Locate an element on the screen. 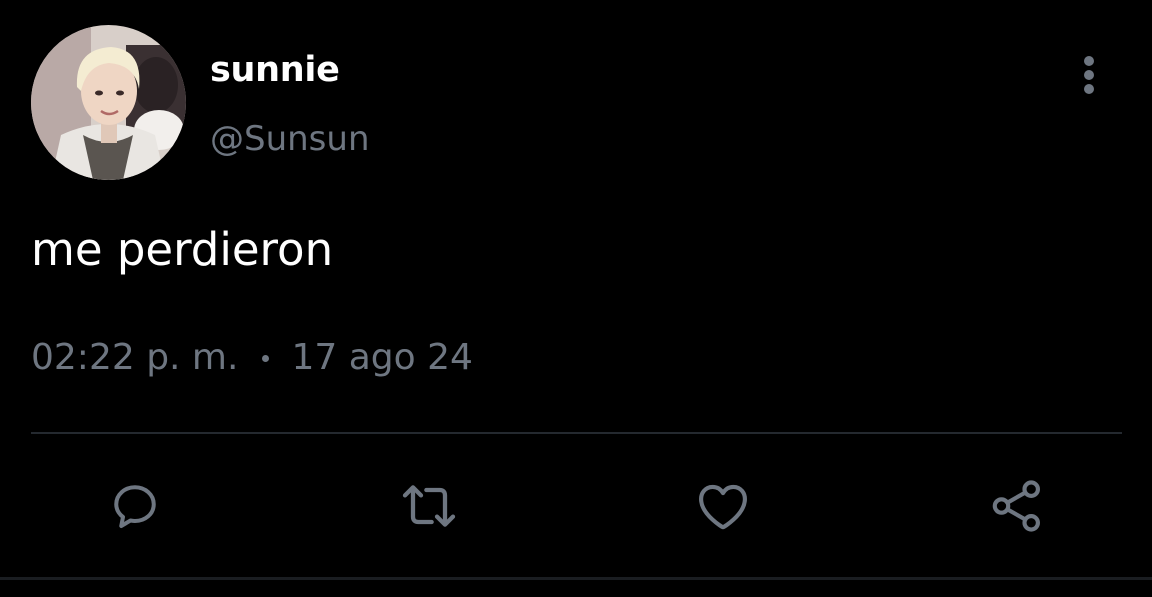  reply-button is located at coordinates (135, 506).